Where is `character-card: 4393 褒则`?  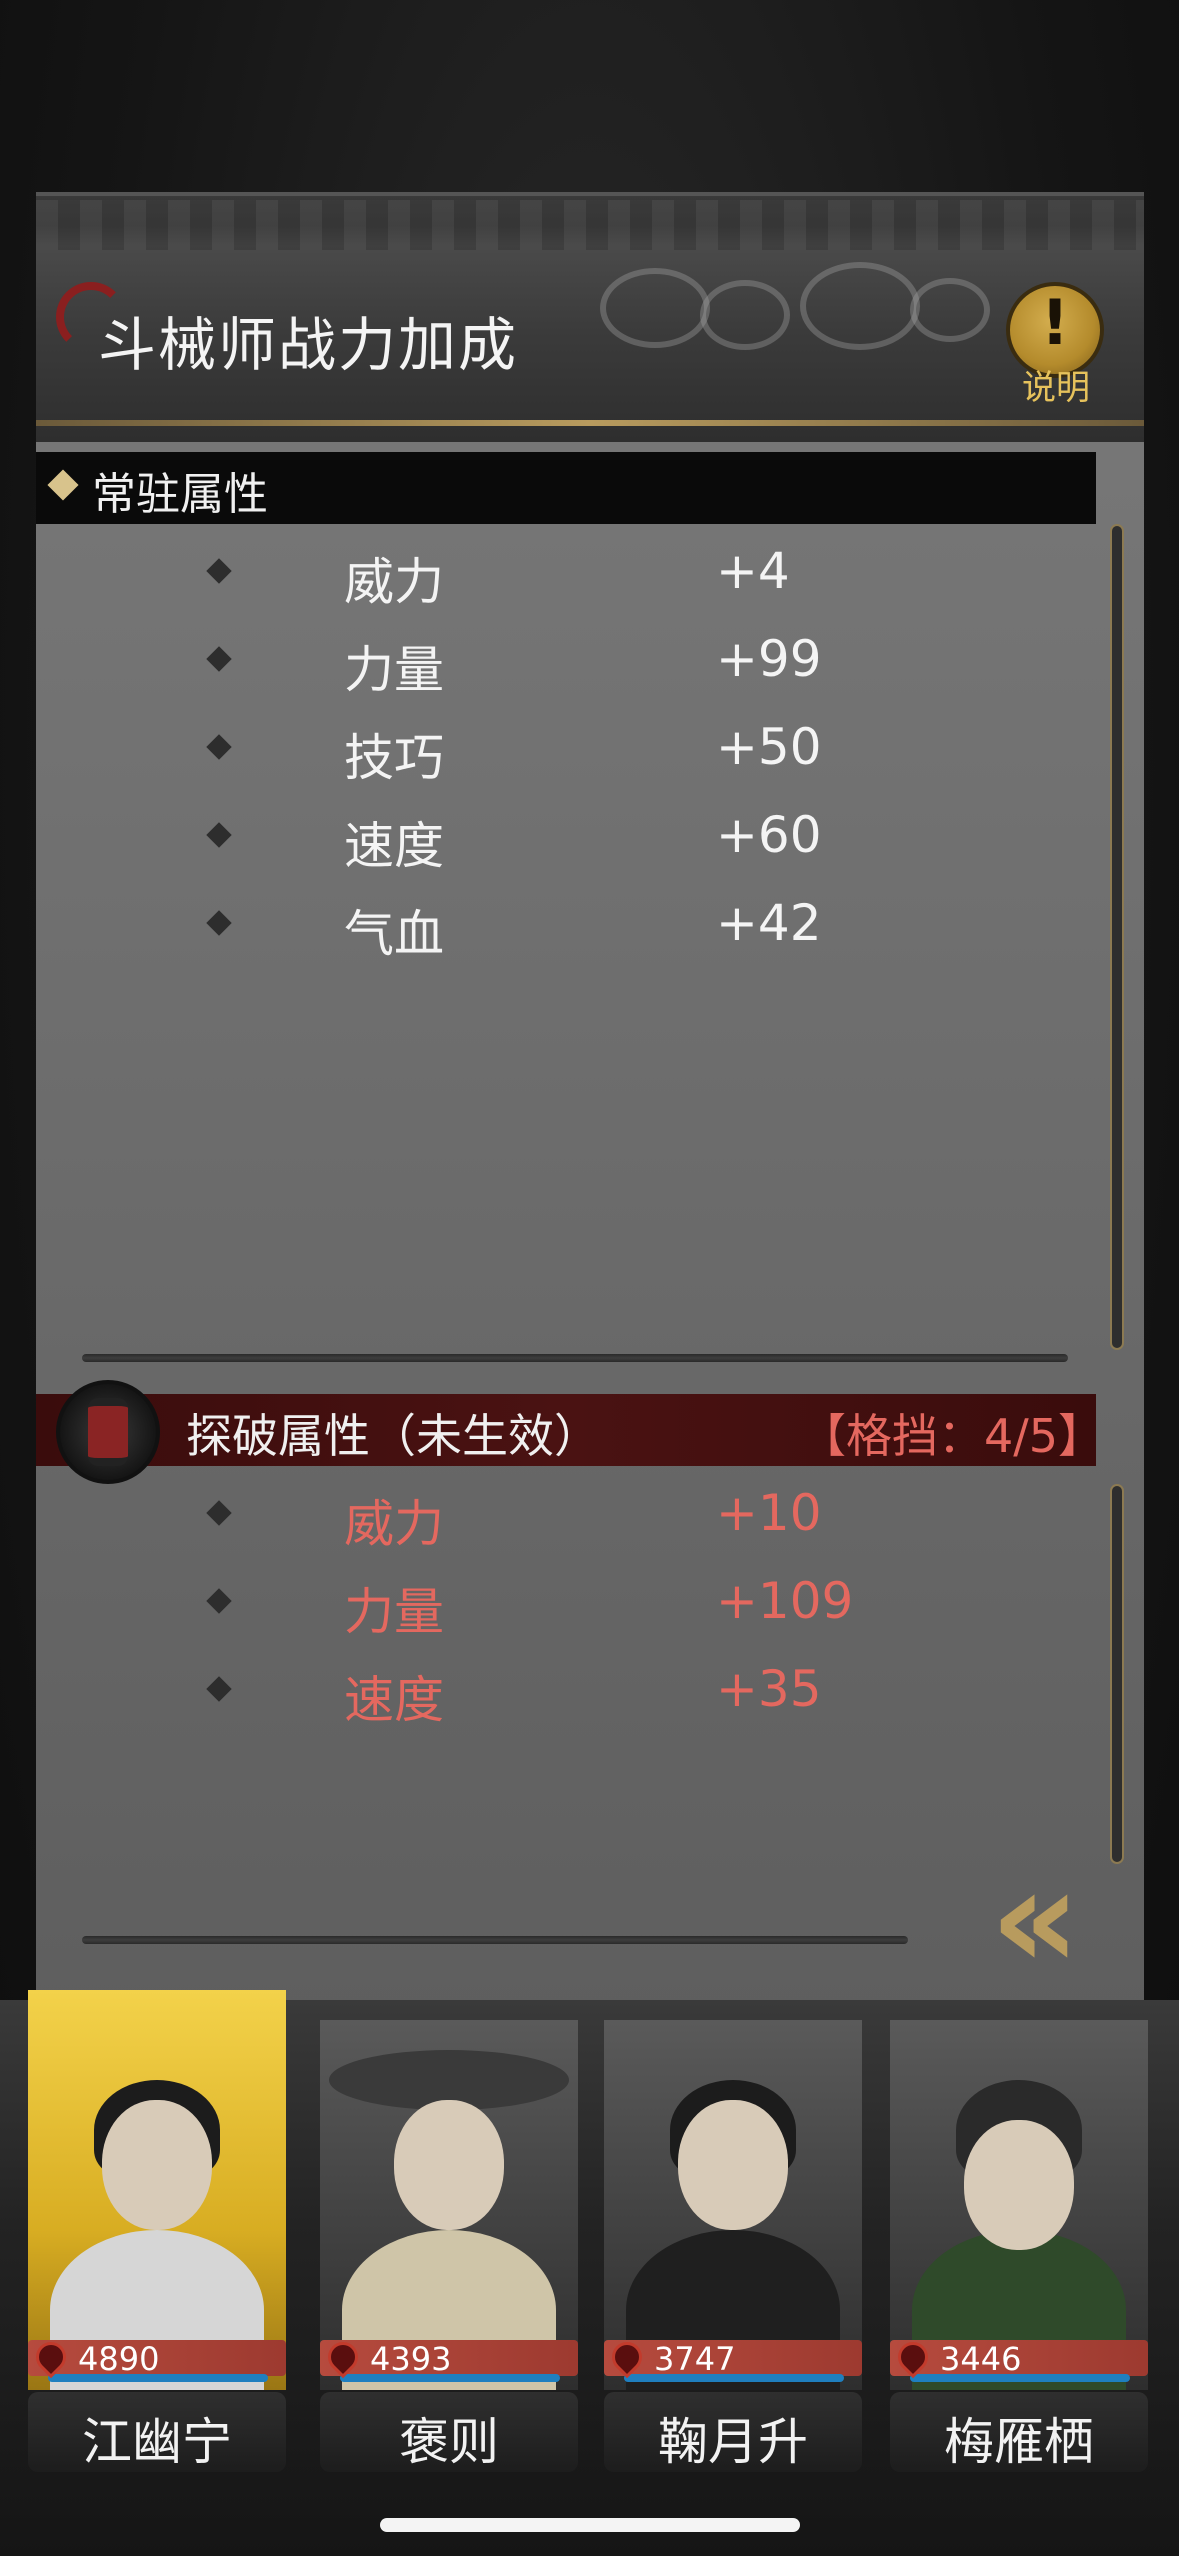
character-card: 4393 褒则 is located at coordinates (449, 2235).